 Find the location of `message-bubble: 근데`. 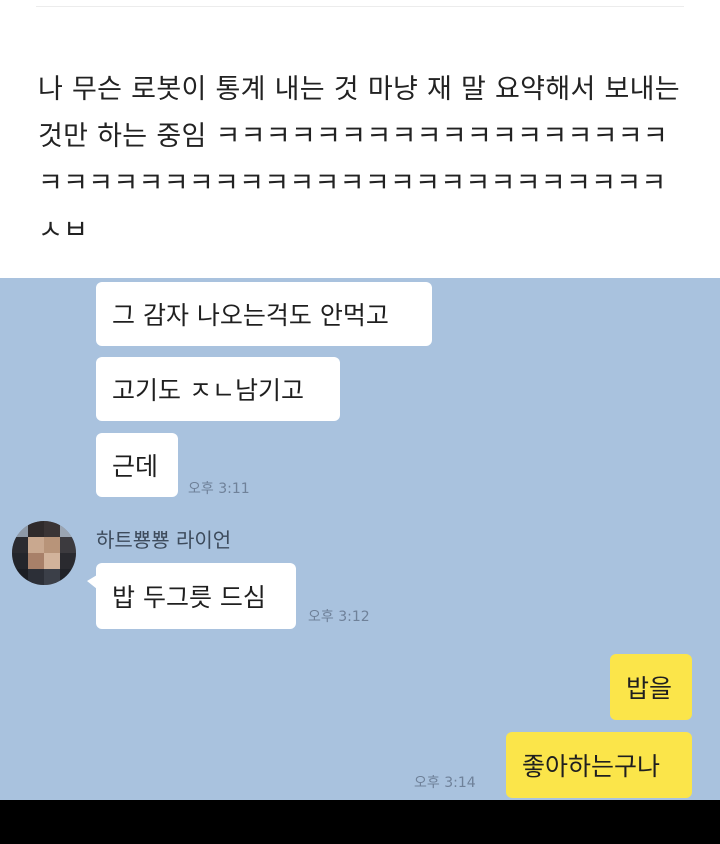

message-bubble: 근데 is located at coordinates (137, 465).